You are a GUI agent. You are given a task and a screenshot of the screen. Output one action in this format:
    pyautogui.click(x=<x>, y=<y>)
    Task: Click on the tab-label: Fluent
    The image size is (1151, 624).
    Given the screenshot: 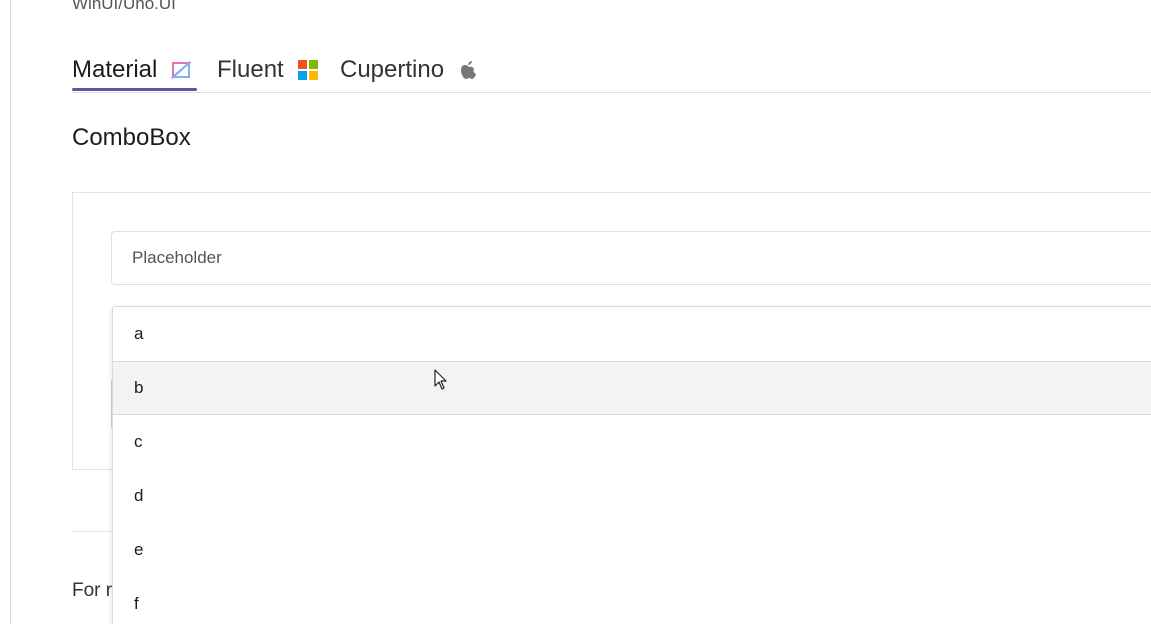 What is the action you would take?
    pyautogui.click(x=250, y=69)
    